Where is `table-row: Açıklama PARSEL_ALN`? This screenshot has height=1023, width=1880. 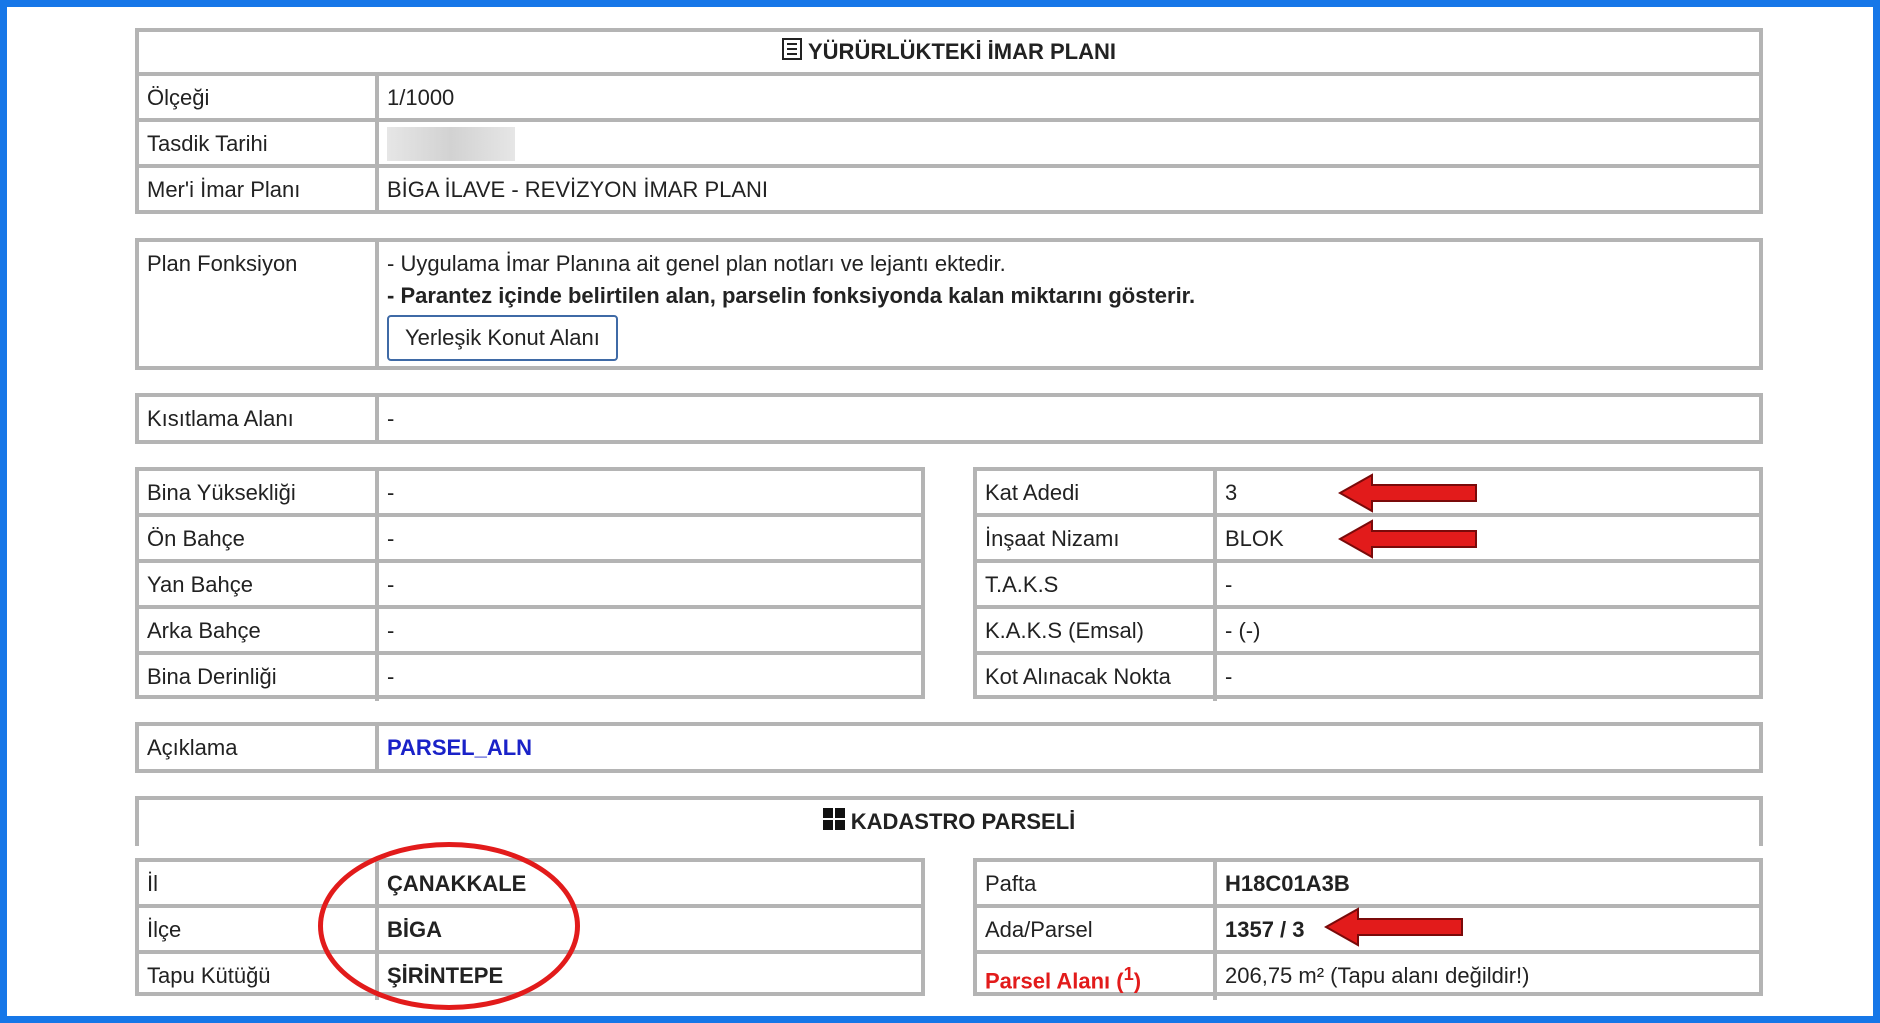 table-row: Açıklama PARSEL_ALN is located at coordinates (949, 747).